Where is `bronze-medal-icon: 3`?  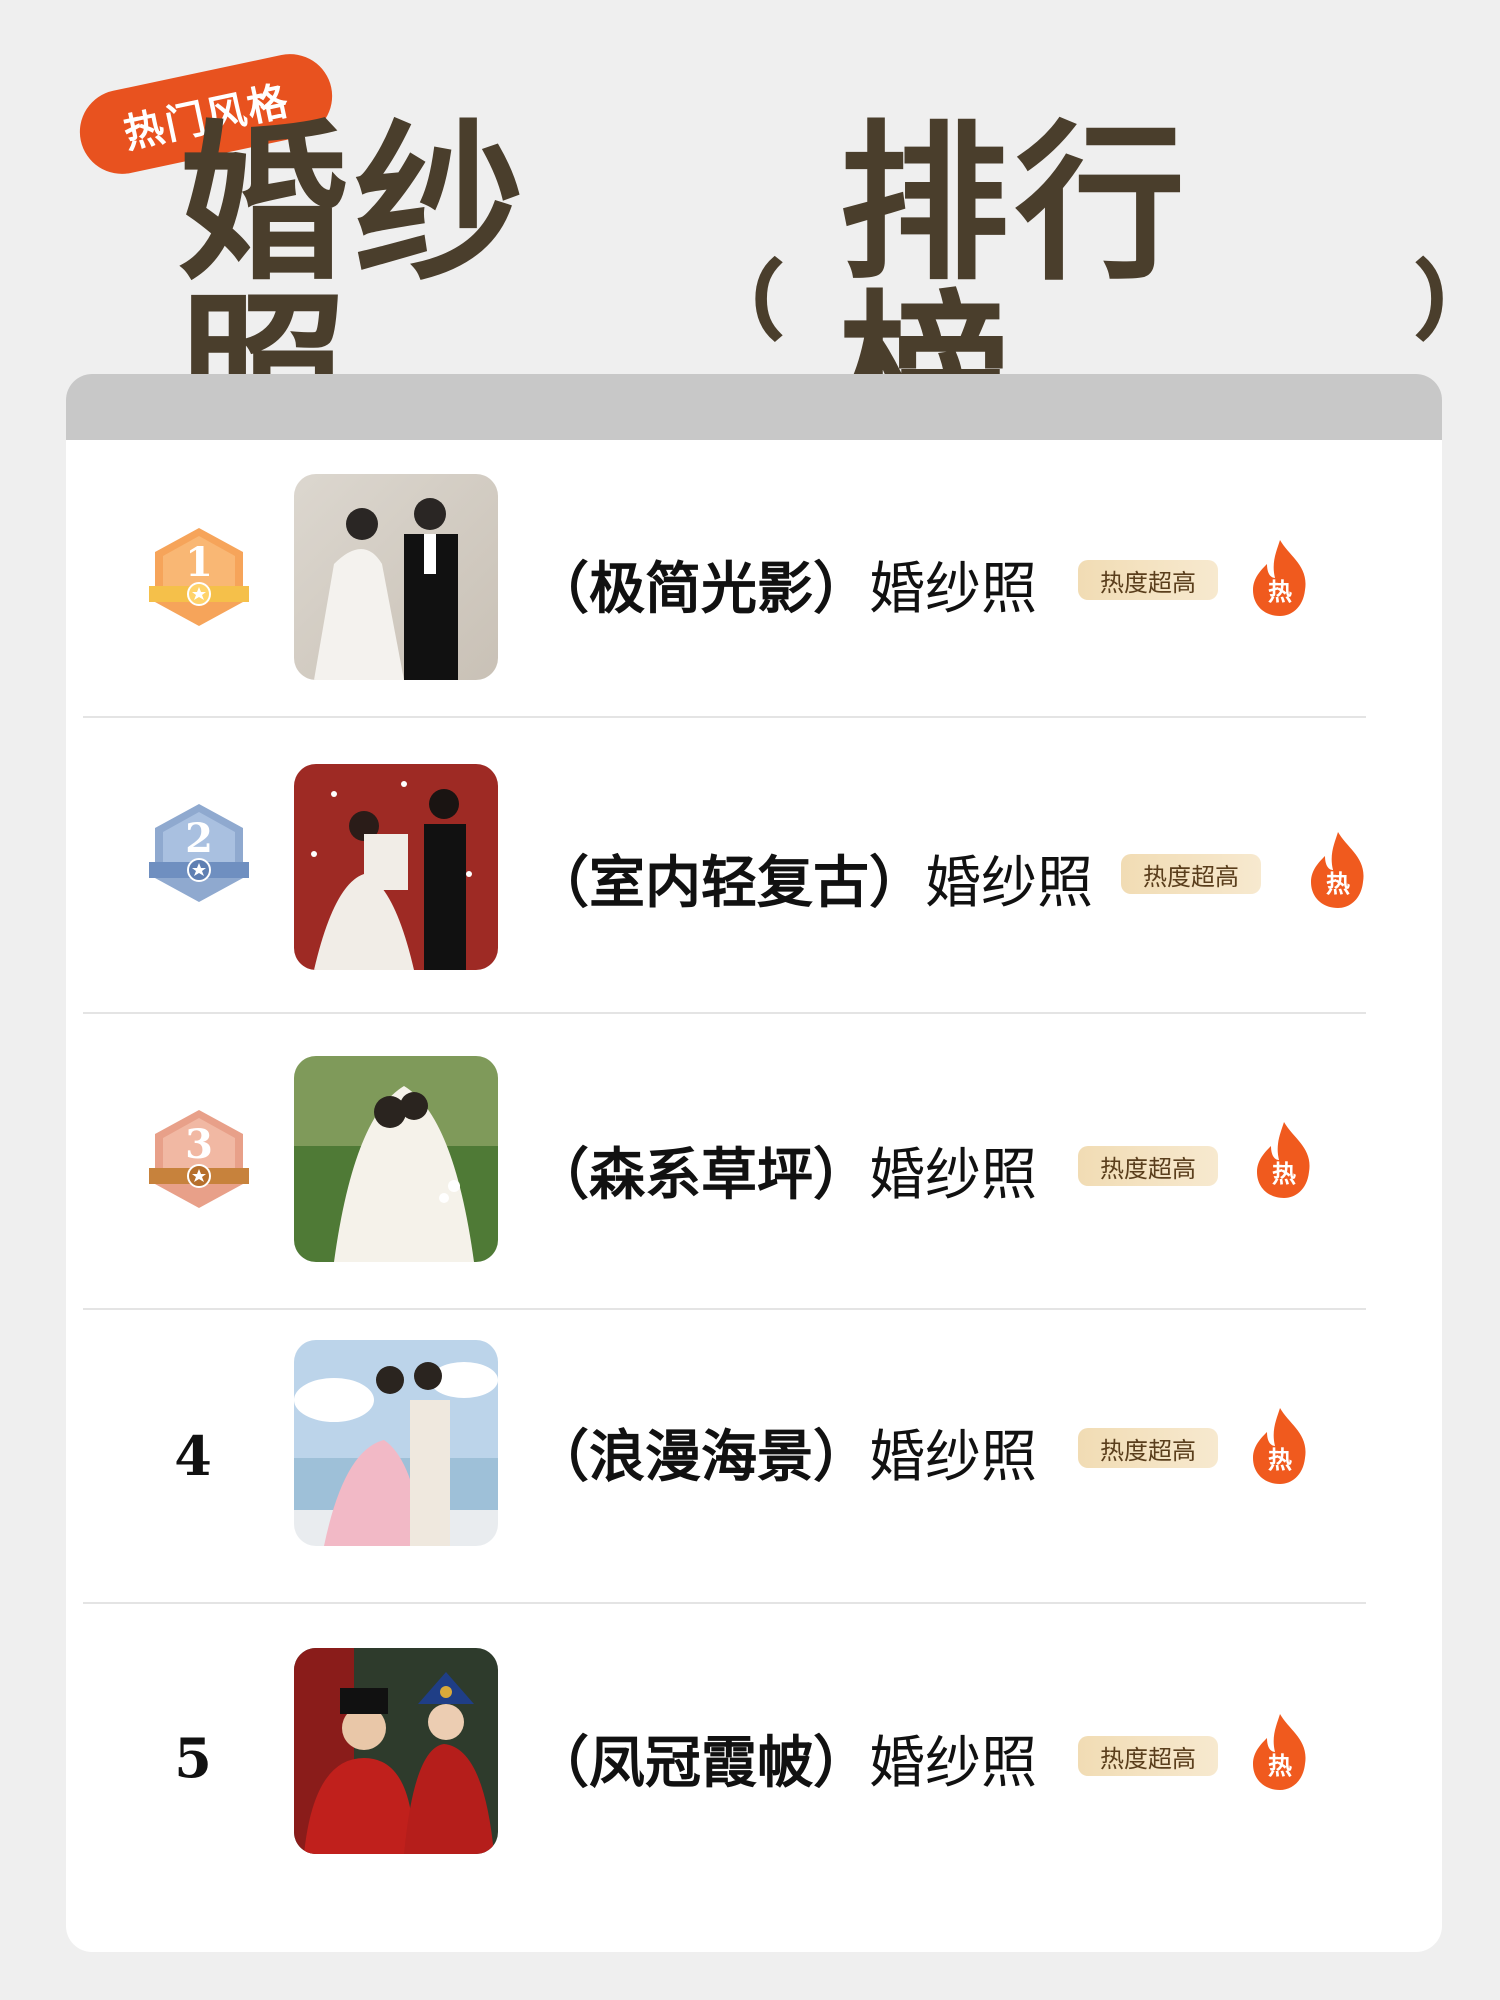
bronze-medal-icon: 3 is located at coordinates (199, 1159).